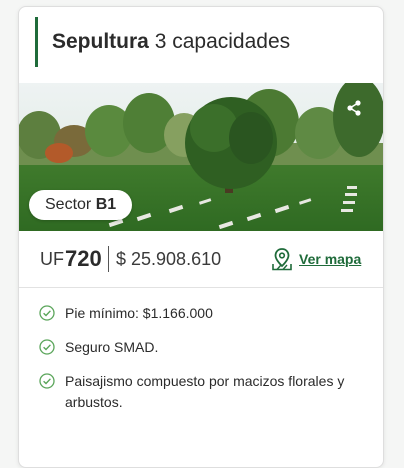 The image size is (404, 468). Describe the element at coordinates (83, 258) in the screenshot. I see `uf-price: 720` at that location.